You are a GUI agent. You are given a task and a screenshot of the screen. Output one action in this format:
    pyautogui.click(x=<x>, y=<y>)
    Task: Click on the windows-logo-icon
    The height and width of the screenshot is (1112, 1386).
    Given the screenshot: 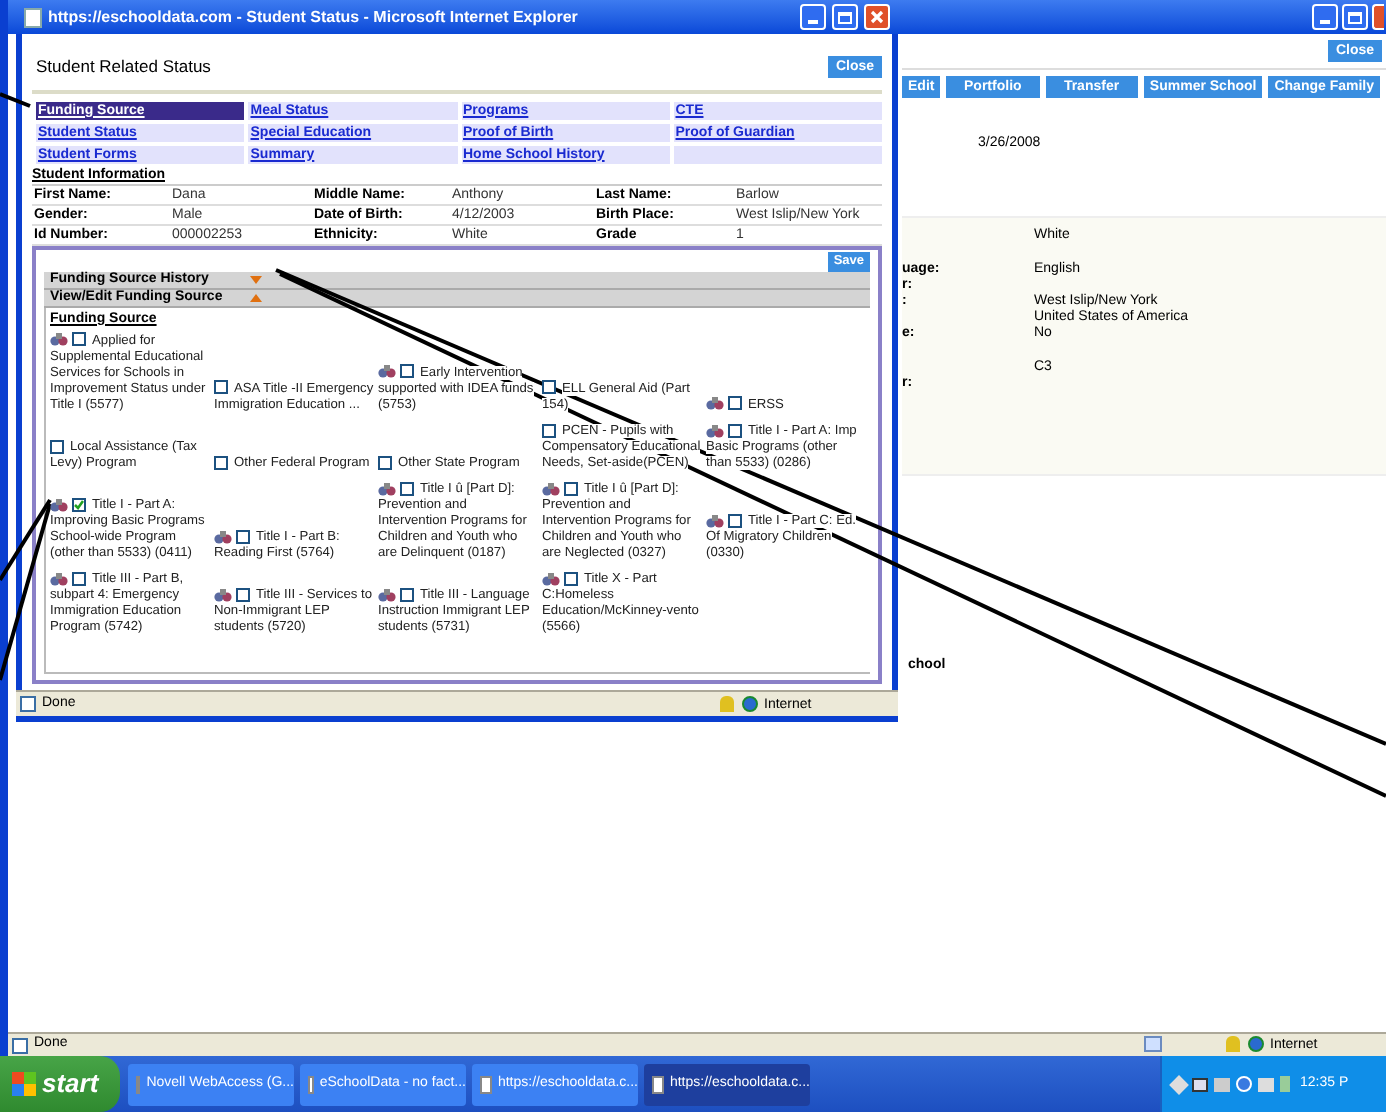 What is the action you would take?
    pyautogui.click(x=24, y=1084)
    